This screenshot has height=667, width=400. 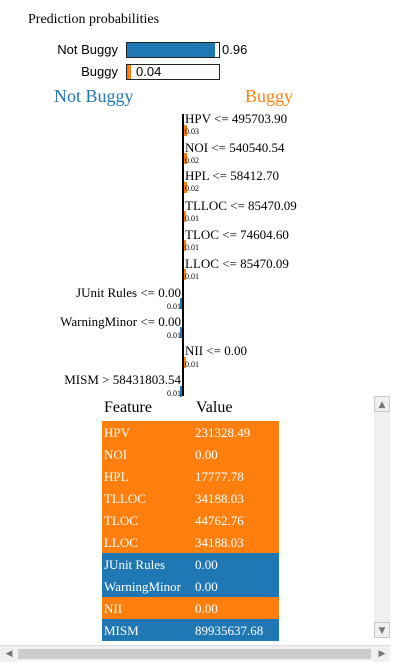 I want to click on table-row: TLOC 44762.76, so click(x=190, y=520).